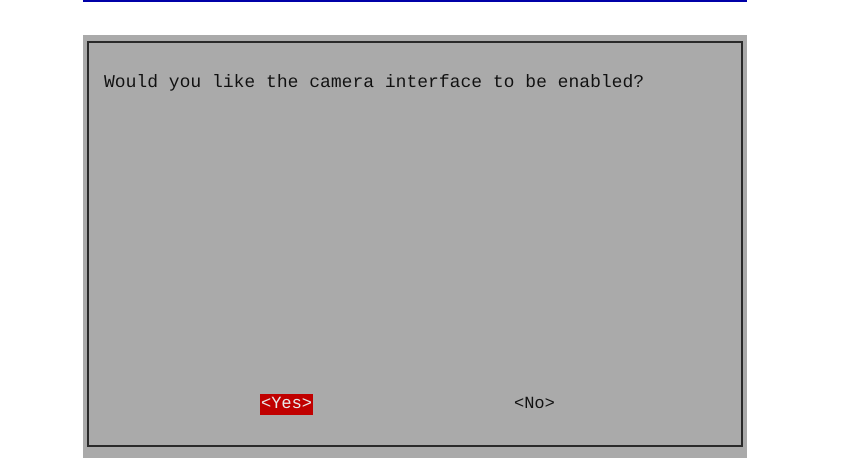 This screenshot has height=476, width=853. Describe the element at coordinates (534, 404) in the screenshot. I see `dialog-button: <No>` at that location.